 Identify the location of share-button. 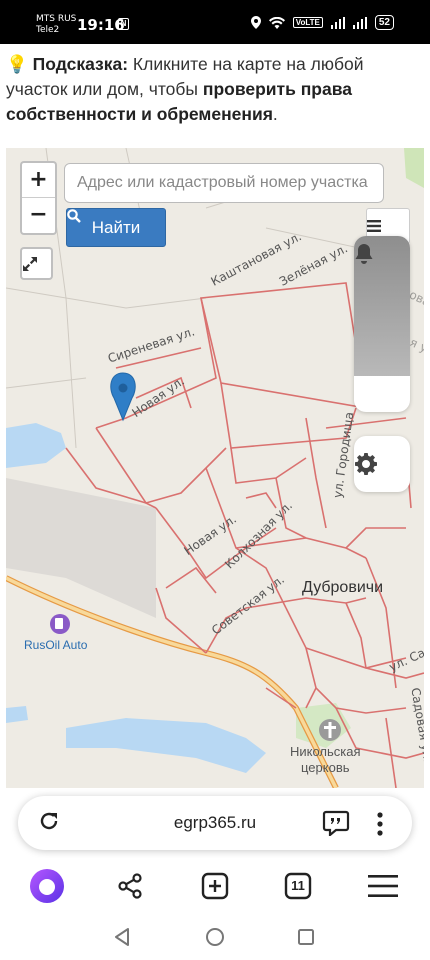
(130, 886).